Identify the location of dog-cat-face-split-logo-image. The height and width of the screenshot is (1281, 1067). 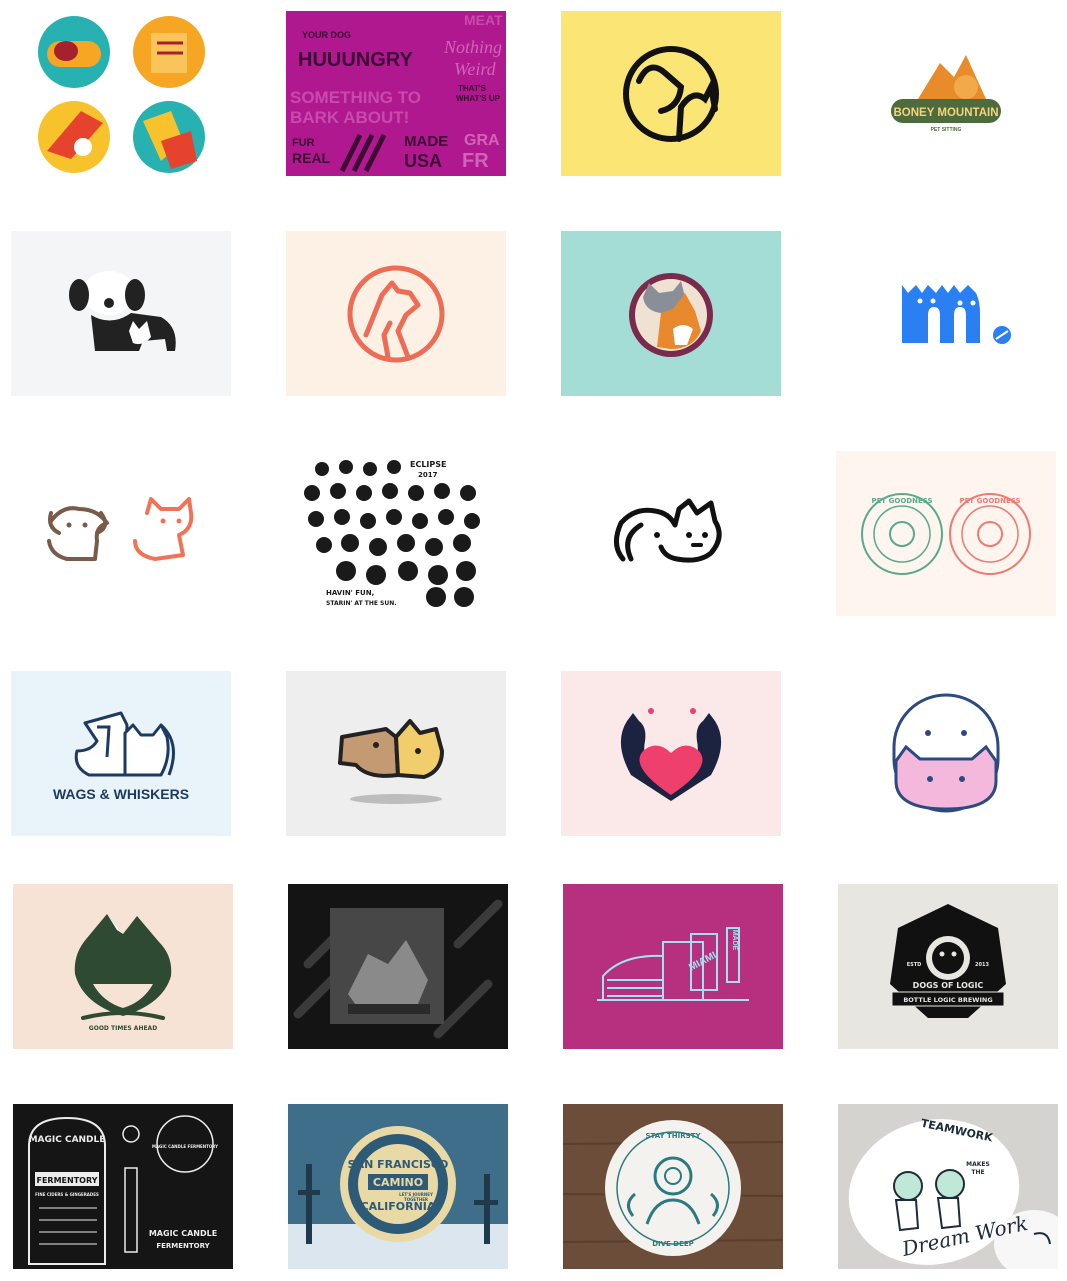
(396, 753).